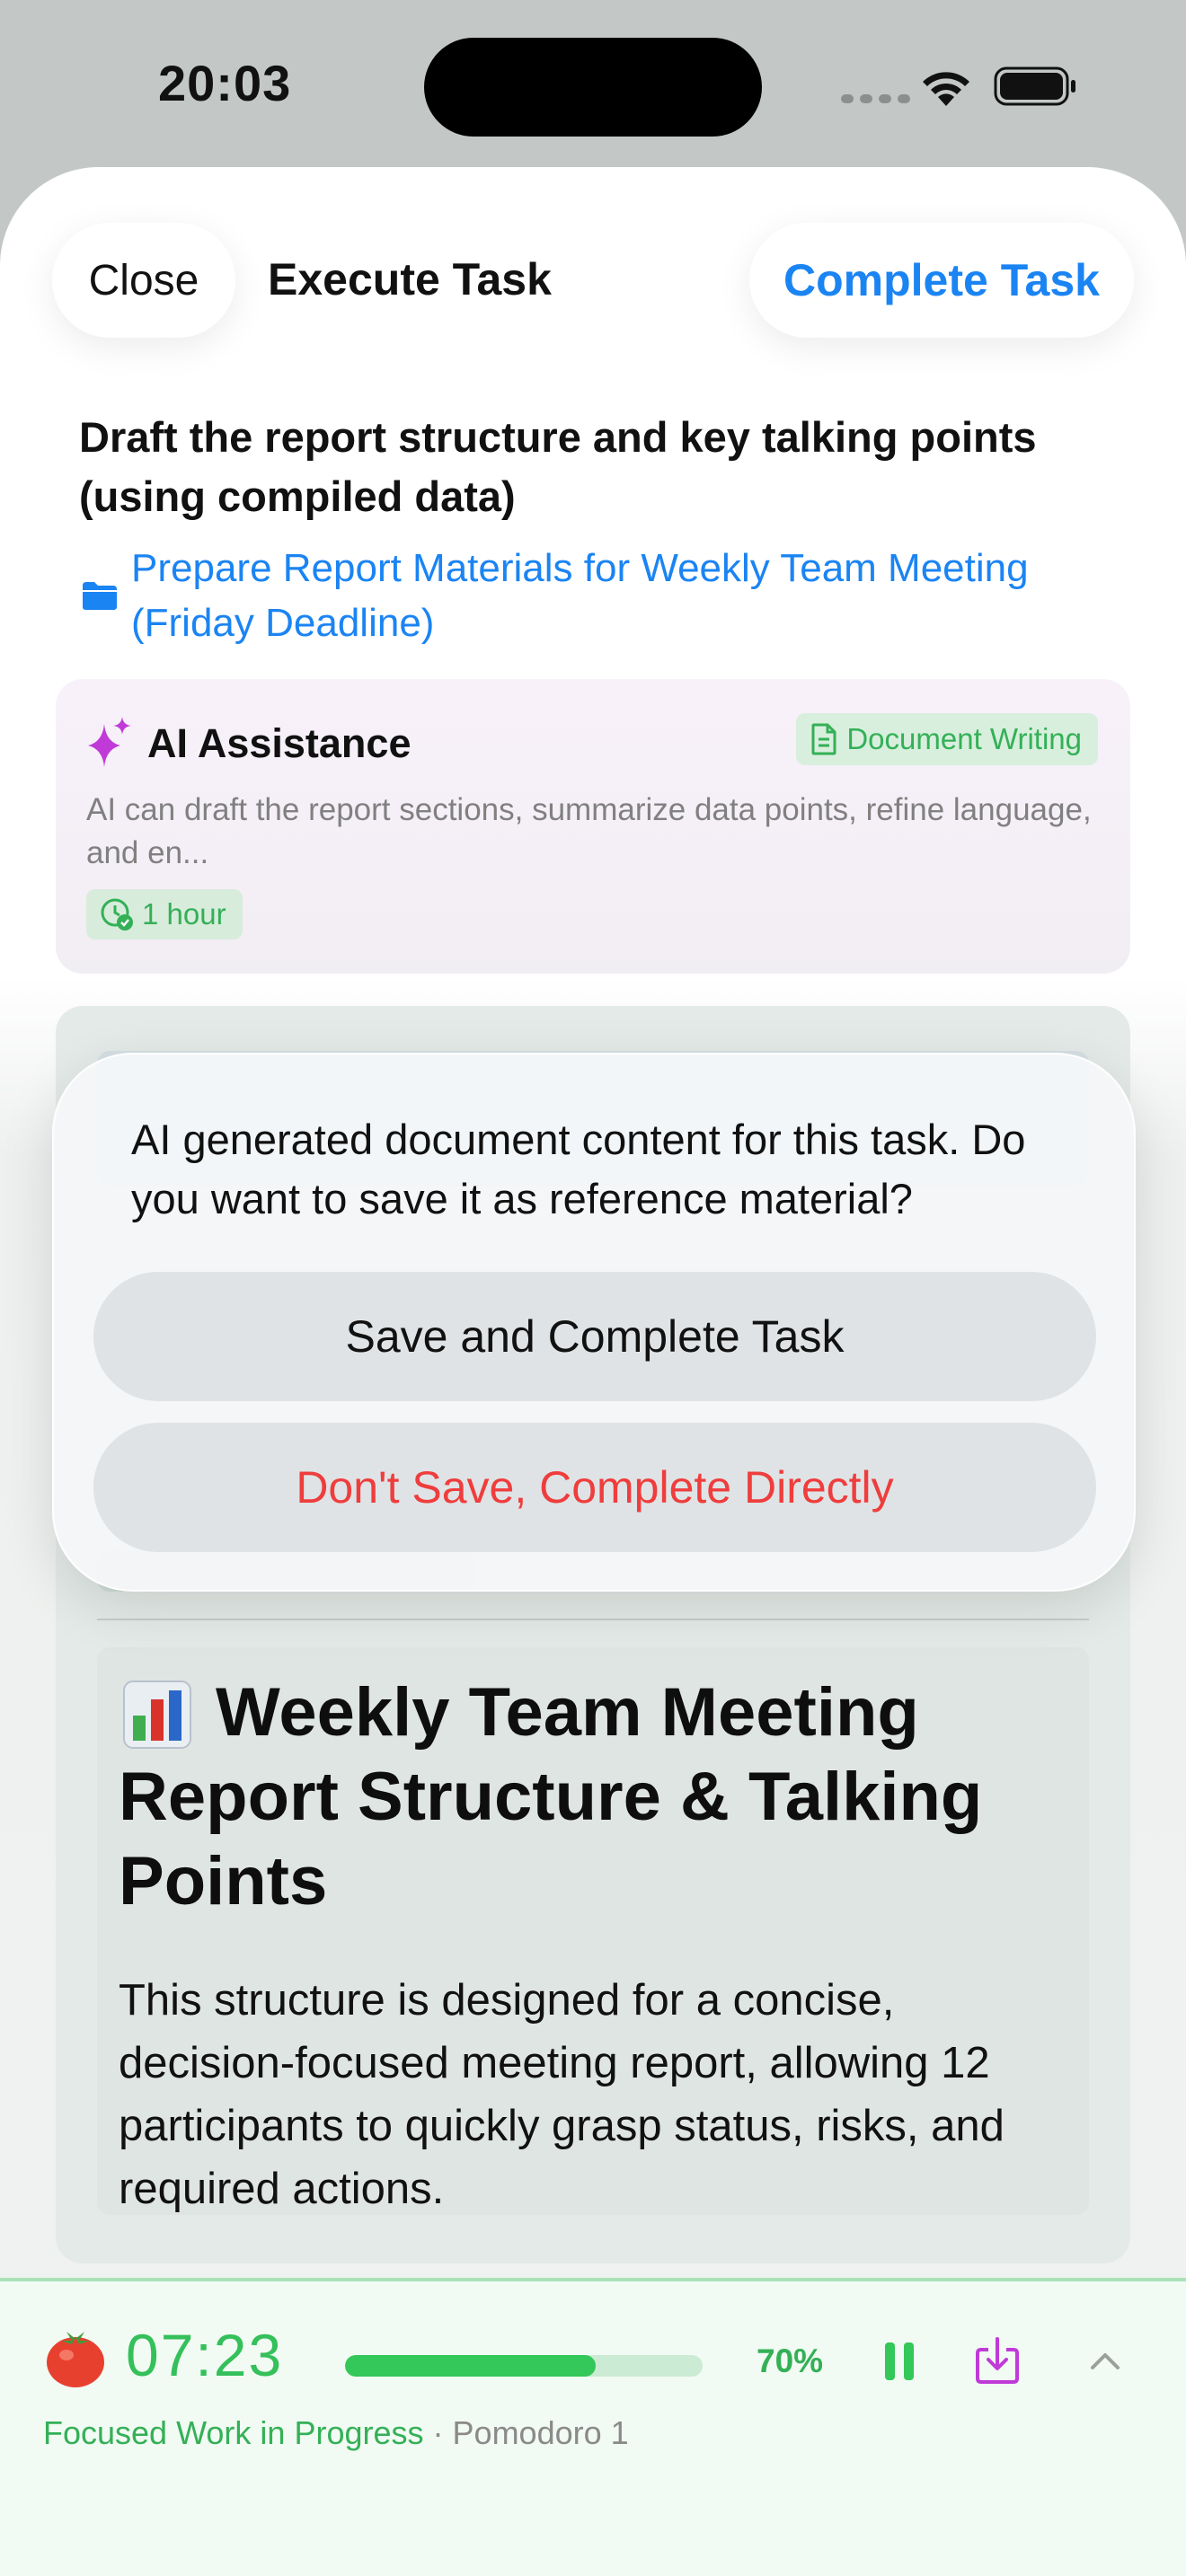 The width and height of the screenshot is (1186, 2576). I want to click on status-time: 20:03, so click(225, 83).